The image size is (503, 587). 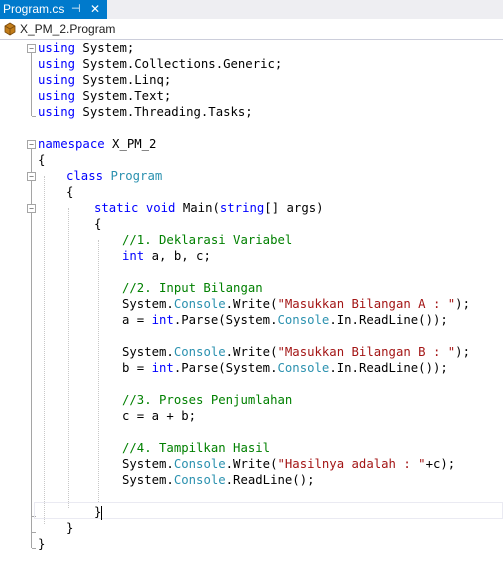 What do you see at coordinates (242, 208) in the screenshot?
I see `keyword: string` at bounding box center [242, 208].